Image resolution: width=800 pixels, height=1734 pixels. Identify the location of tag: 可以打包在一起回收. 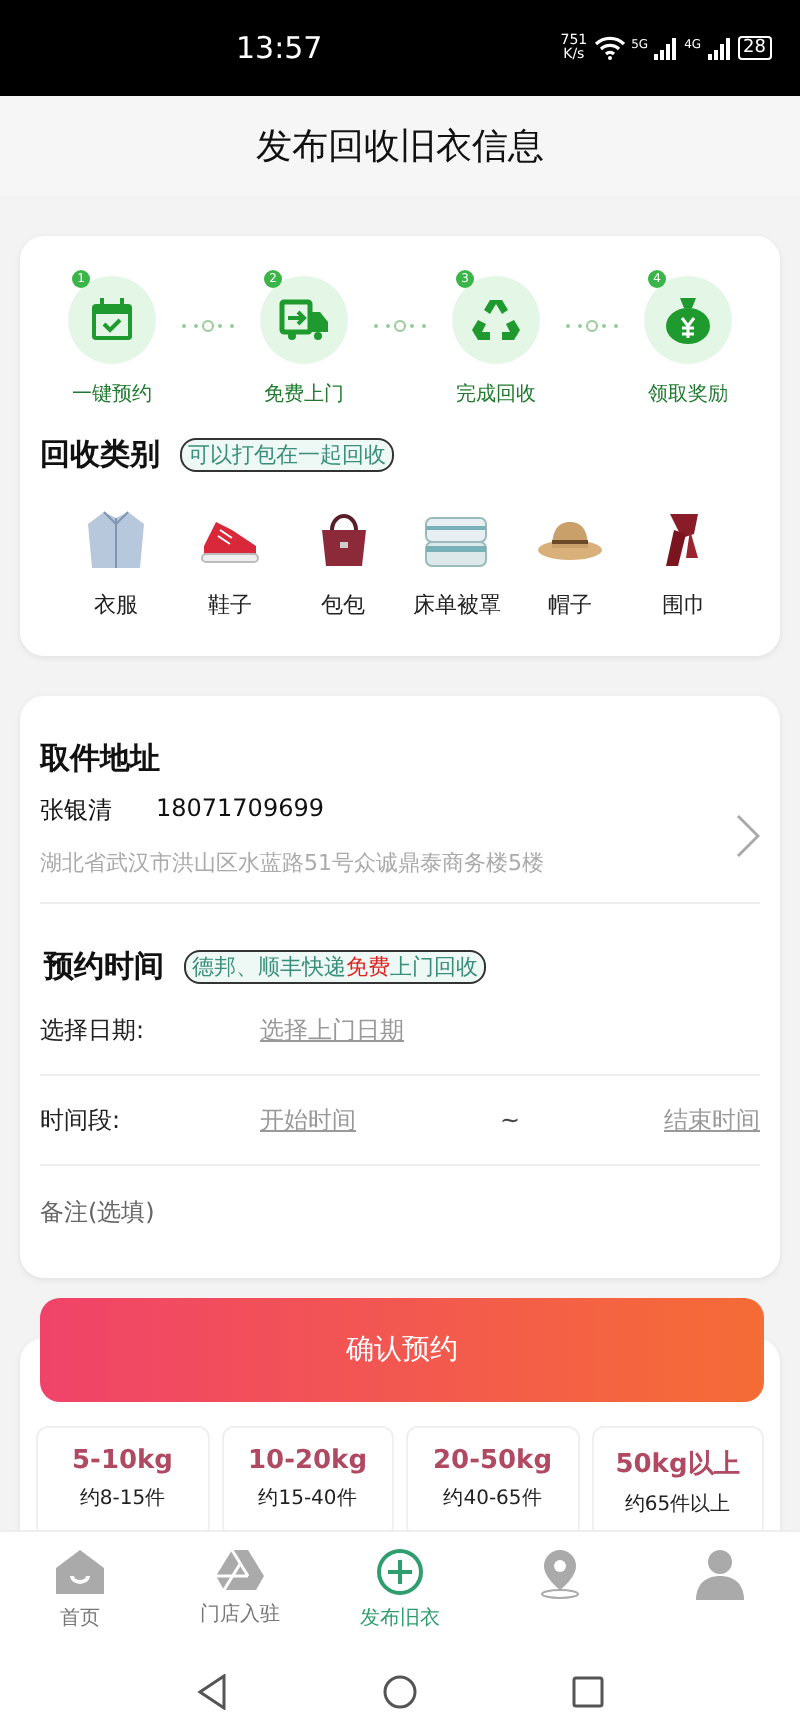
(287, 455).